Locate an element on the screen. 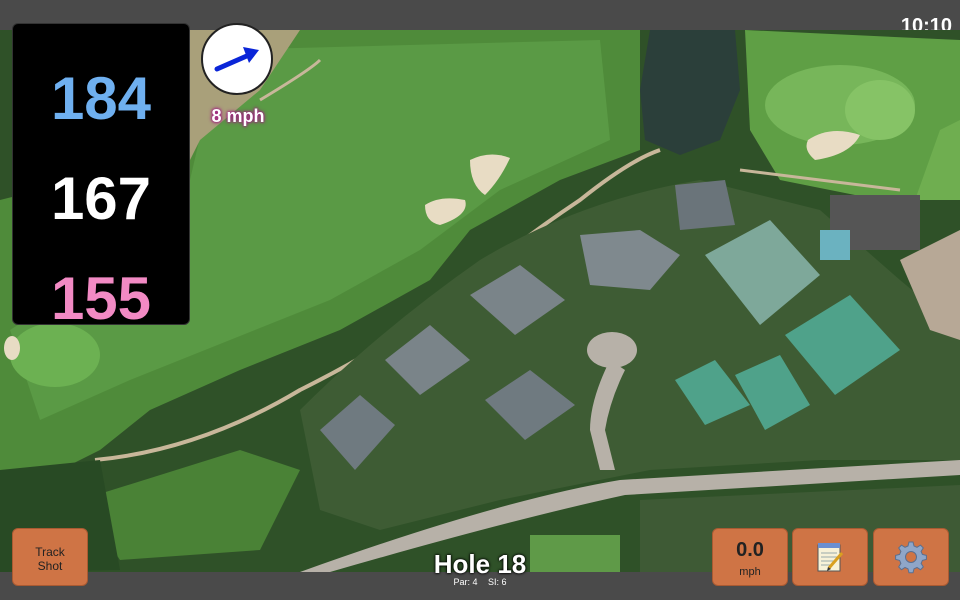 This screenshot has width=960, height=600. wind-speed-button: 0.0 mph is located at coordinates (750, 557).